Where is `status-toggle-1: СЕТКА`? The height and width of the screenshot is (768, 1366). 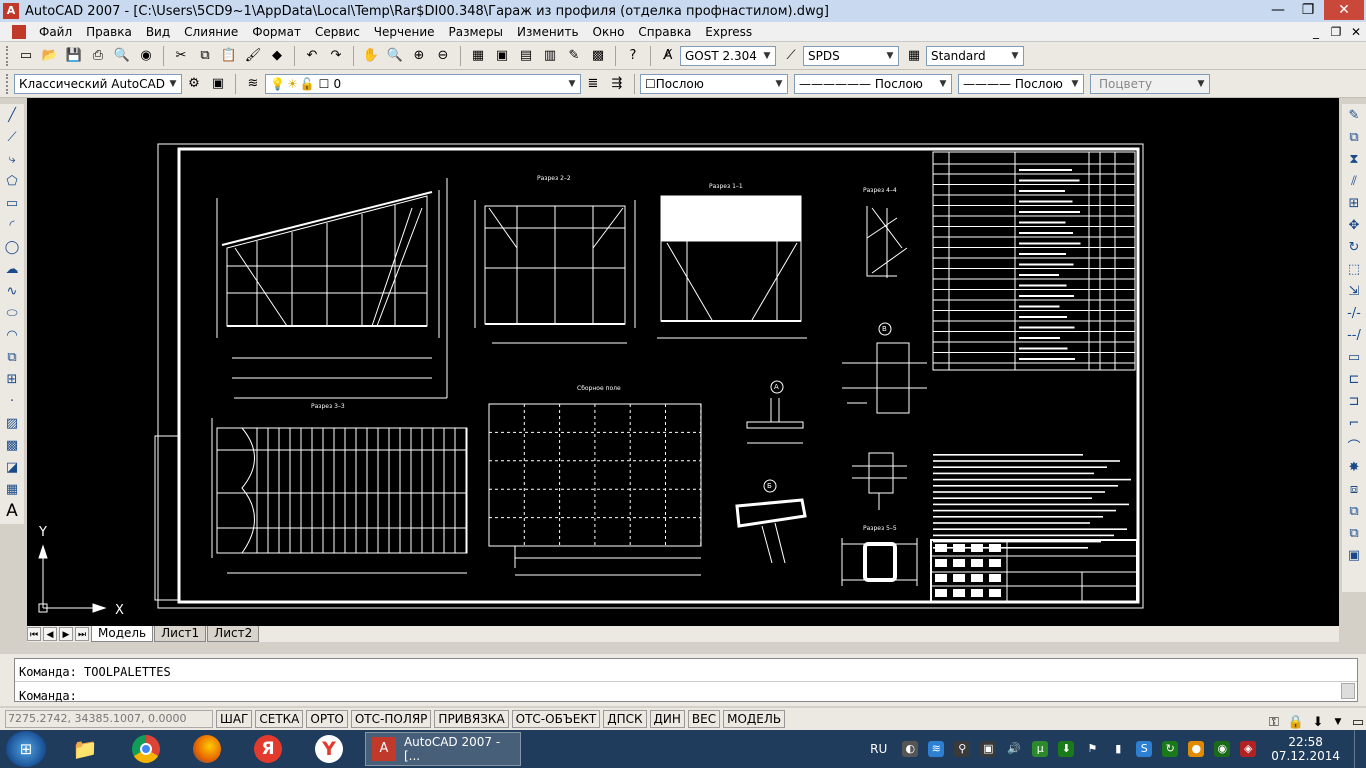
status-toggle-1: СЕТКА is located at coordinates (279, 719).